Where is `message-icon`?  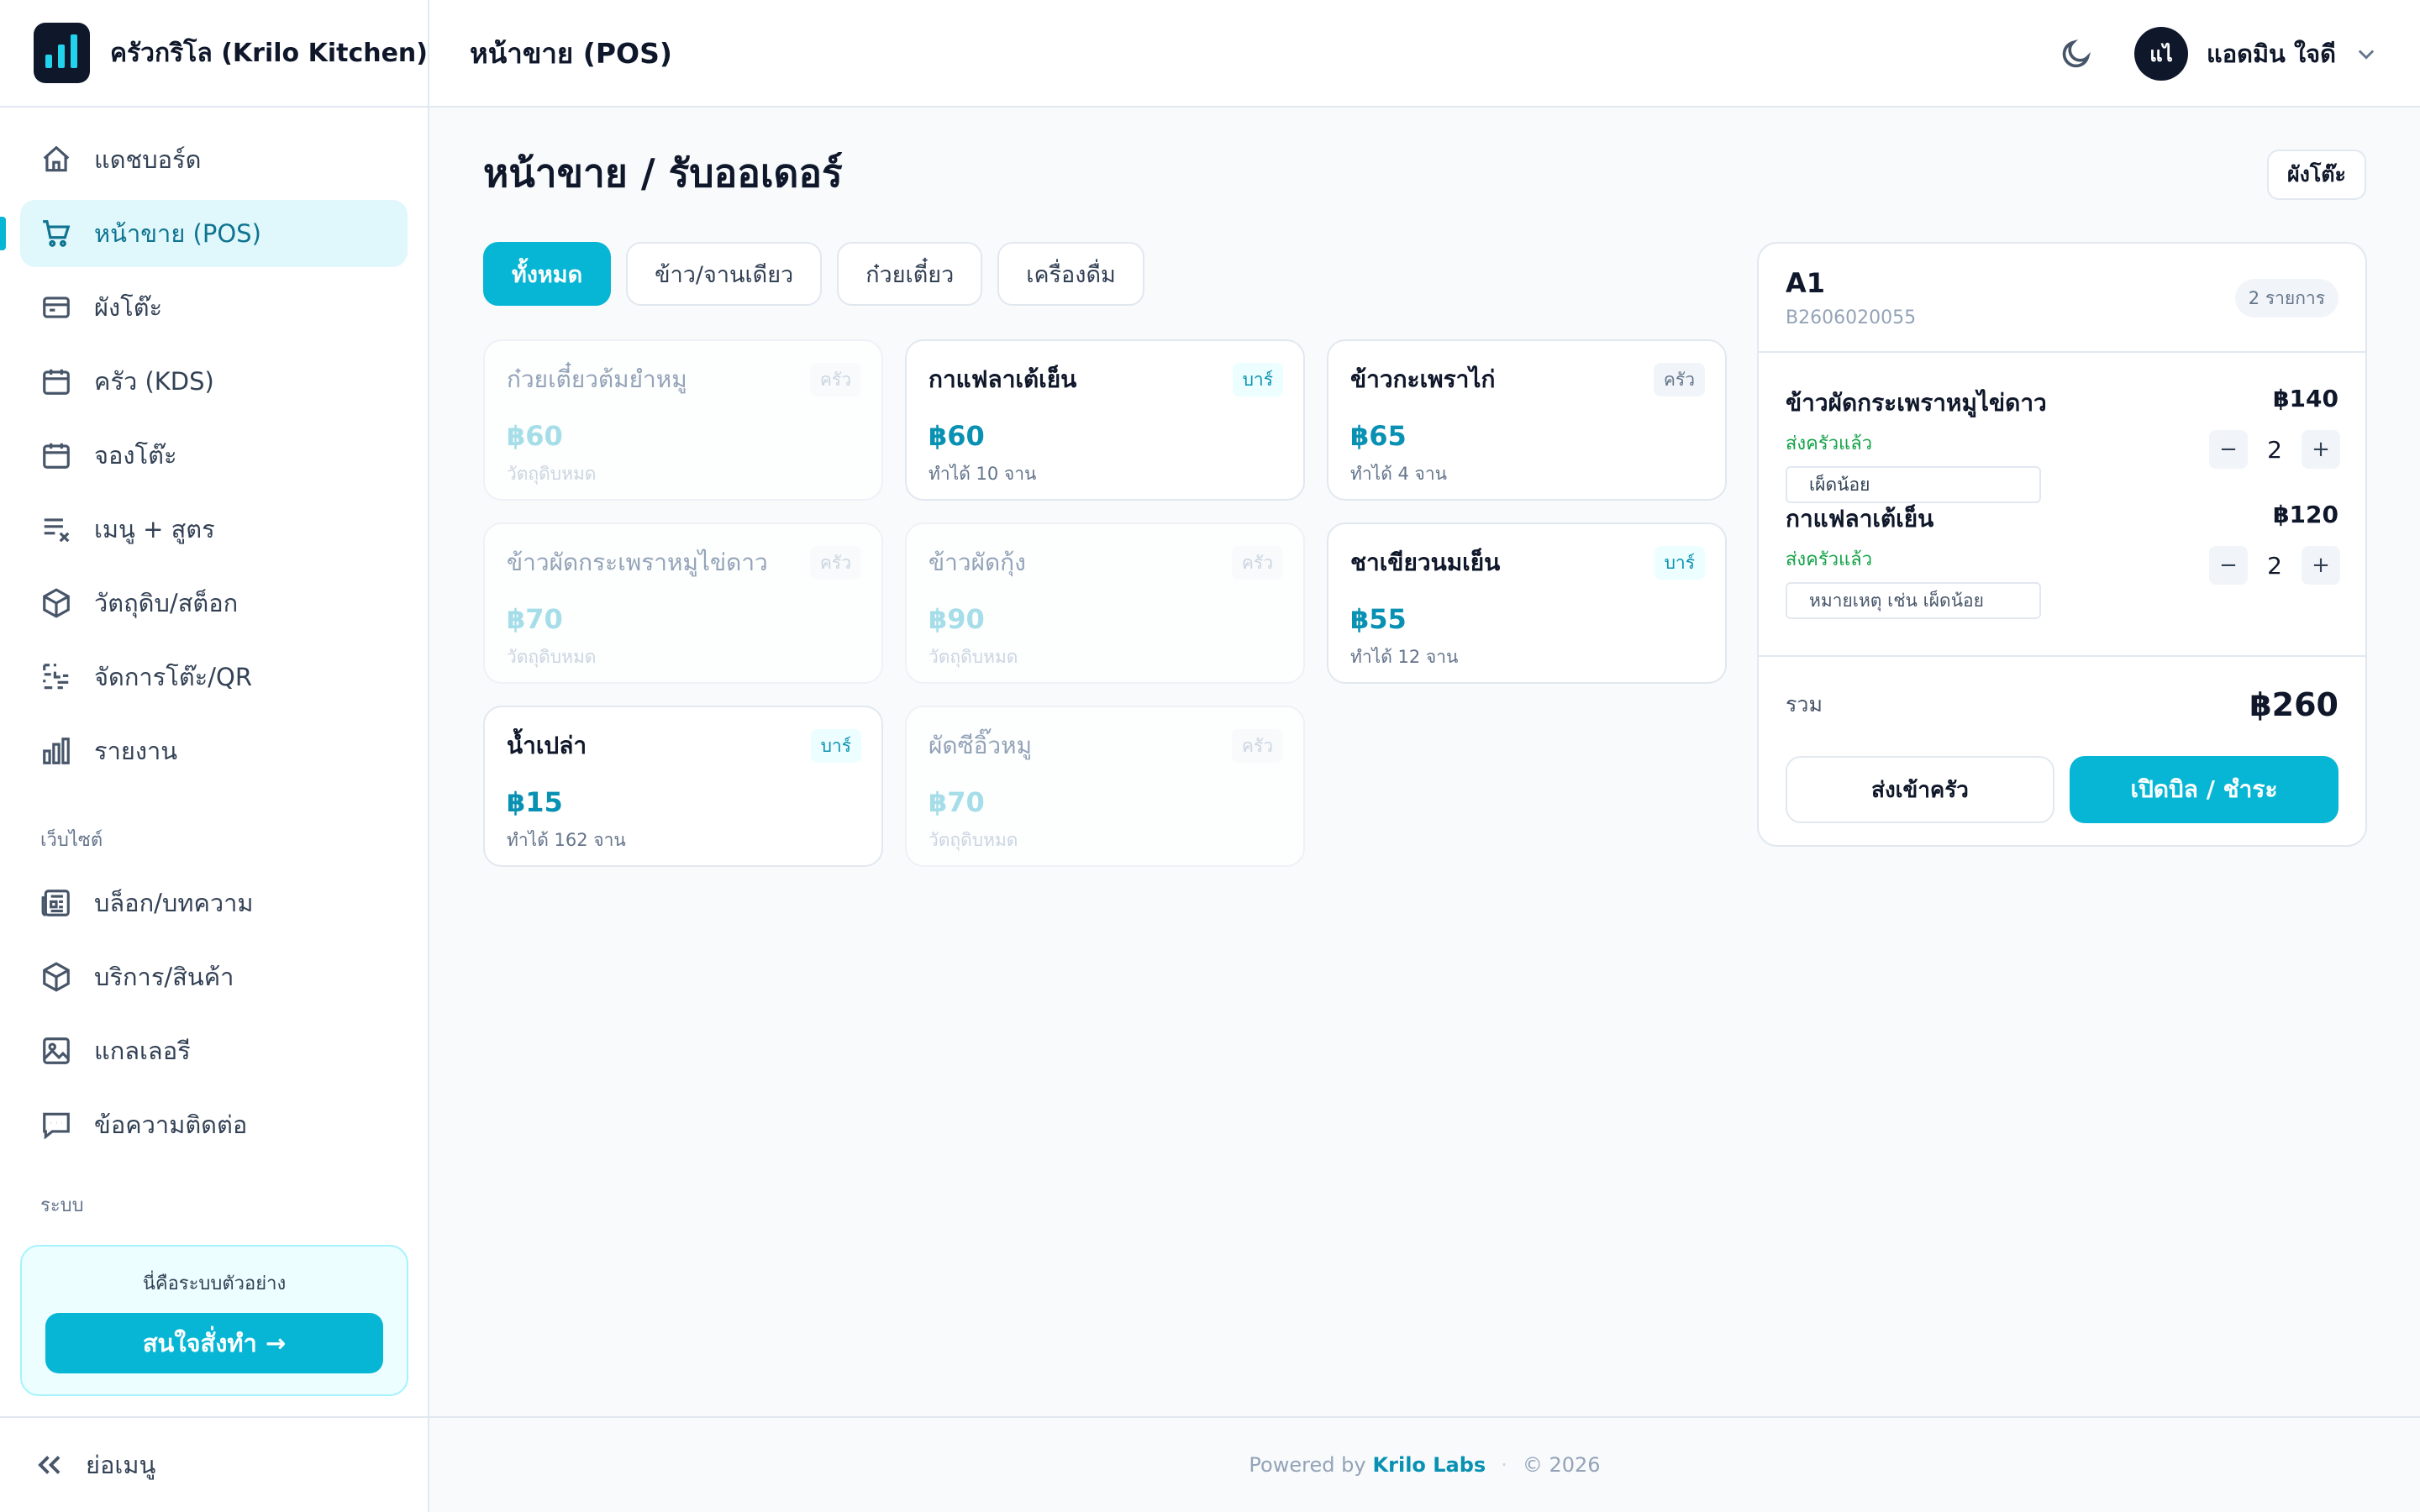 message-icon is located at coordinates (56, 1125).